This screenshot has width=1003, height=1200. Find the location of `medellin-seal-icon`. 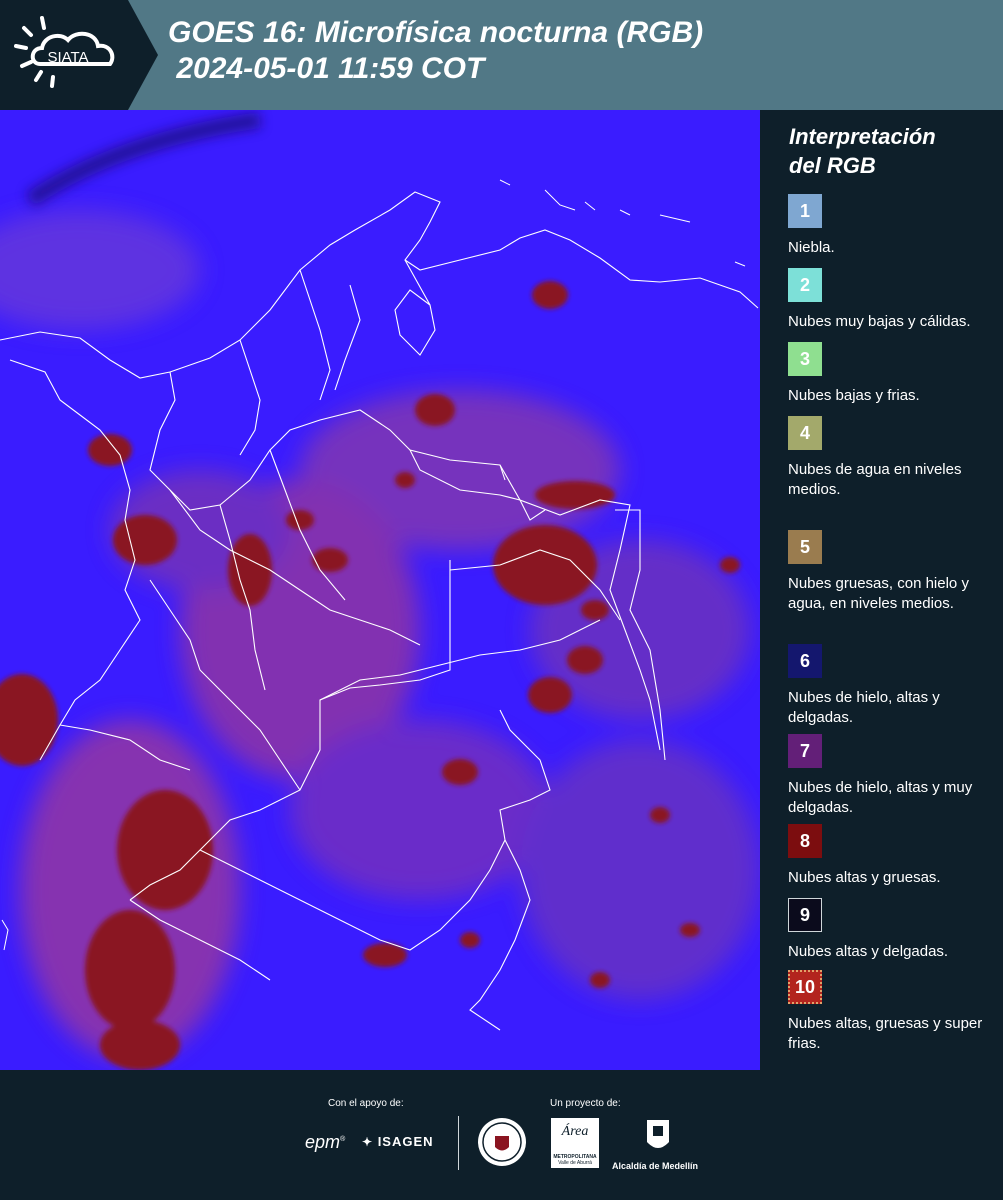

medellin-seal-icon is located at coordinates (502, 1142).